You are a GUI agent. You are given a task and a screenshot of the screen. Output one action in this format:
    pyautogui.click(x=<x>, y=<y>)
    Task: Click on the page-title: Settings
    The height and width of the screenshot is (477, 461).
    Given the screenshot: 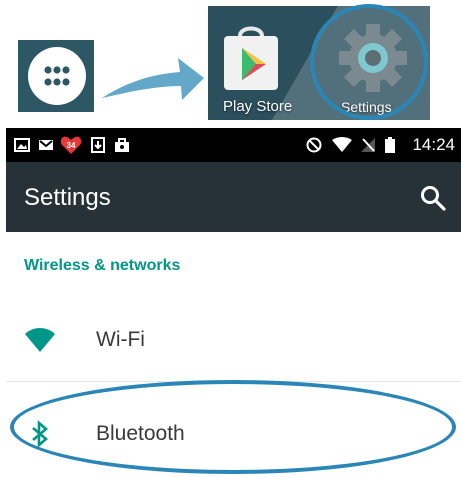 What is the action you would take?
    pyautogui.click(x=67, y=197)
    